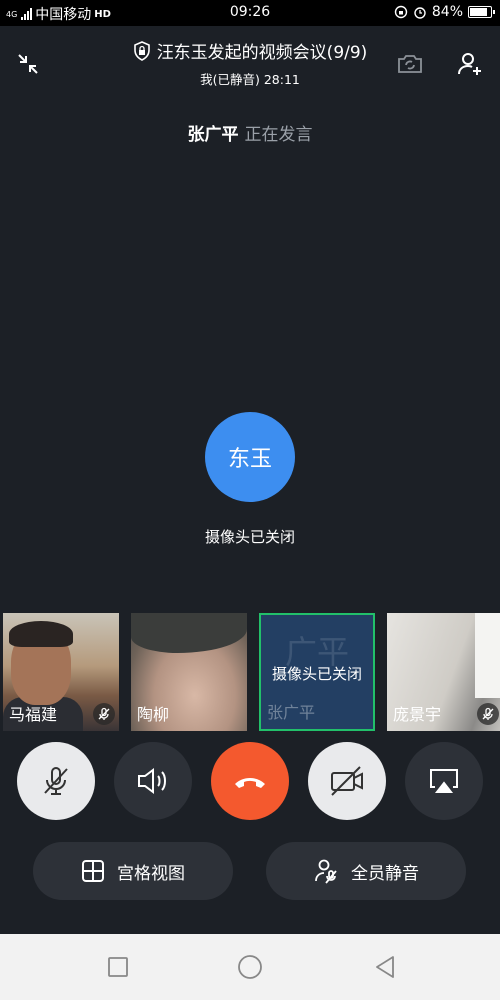  Describe the element at coordinates (420, 13) in the screenshot. I see `alarm-icon` at that location.